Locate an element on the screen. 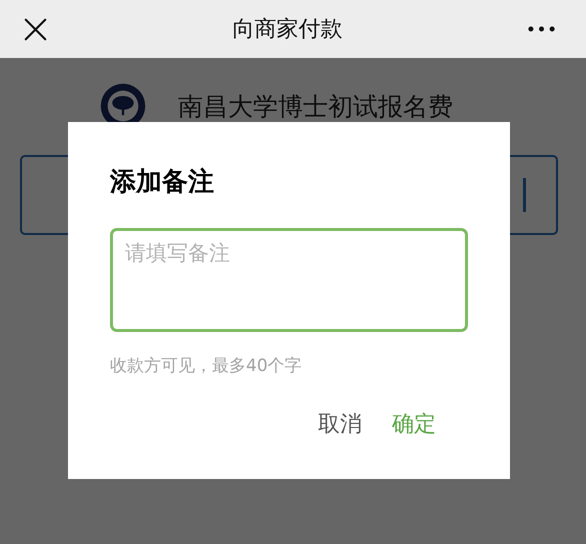 This screenshot has width=586, height=544. hint-text: 收款方可见，最多40个字 is located at coordinates (206, 366).